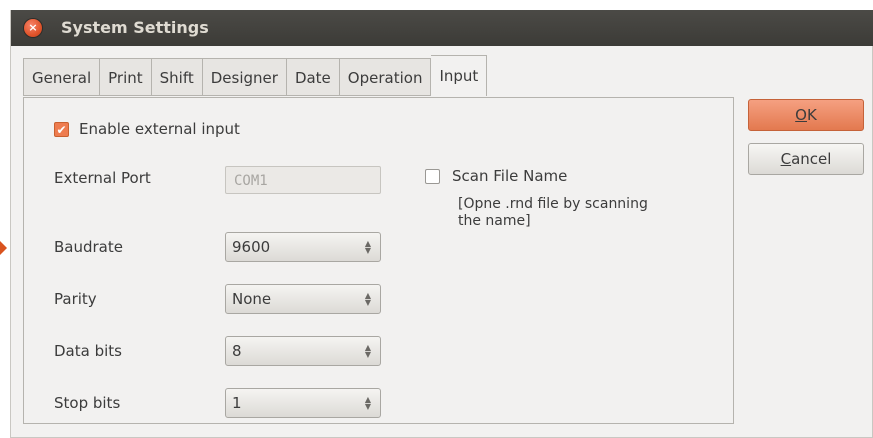 The width and height of the screenshot is (873, 438). Describe the element at coordinates (432, 176) in the screenshot. I see `scan-file-name-checkbox` at that location.